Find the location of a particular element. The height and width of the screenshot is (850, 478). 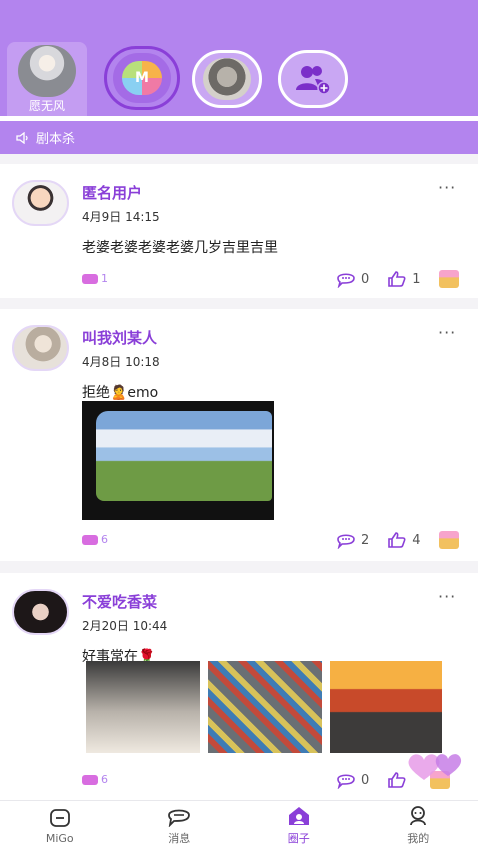

message-icon is located at coordinates (179, 818).